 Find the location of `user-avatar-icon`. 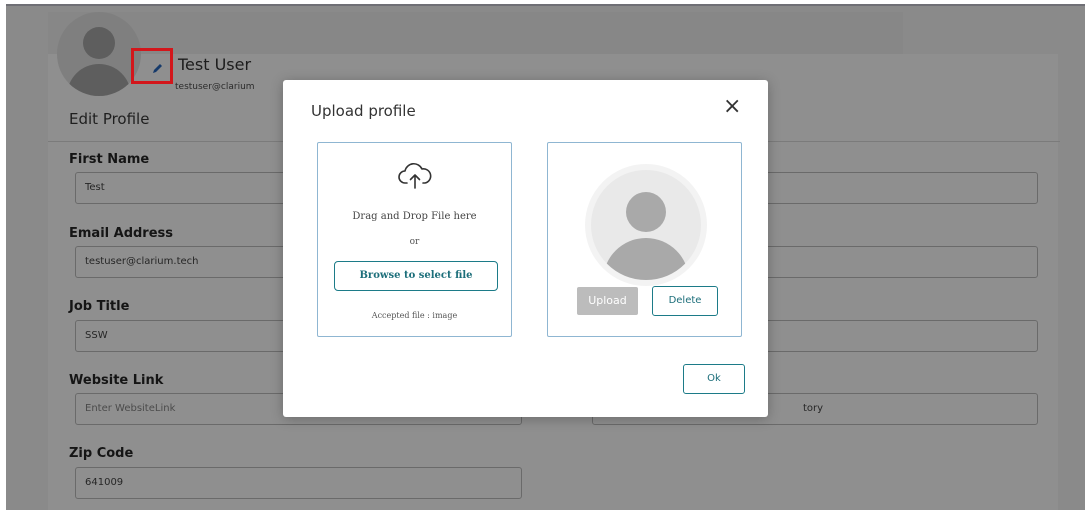

user-avatar-icon is located at coordinates (646, 225).